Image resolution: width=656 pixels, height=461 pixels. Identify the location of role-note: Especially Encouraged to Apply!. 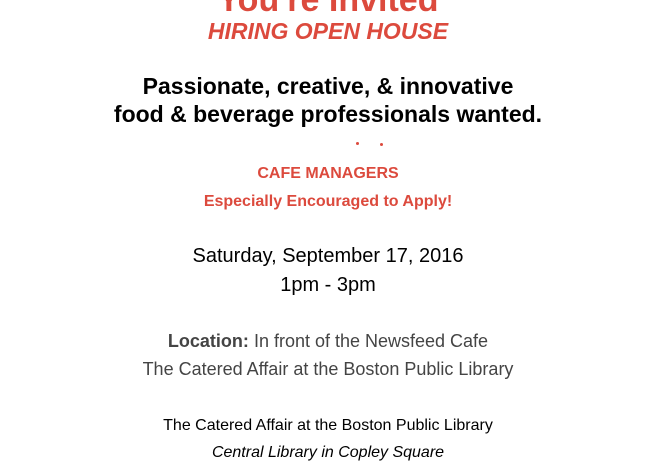
(328, 201).